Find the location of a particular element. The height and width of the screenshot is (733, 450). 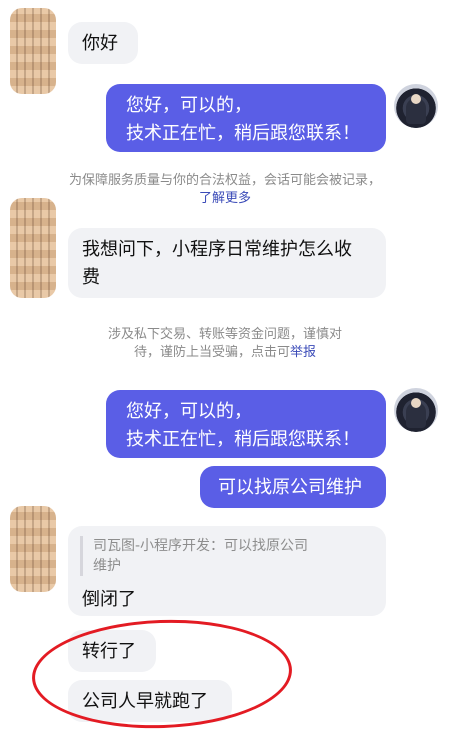

quote-text: 司瓦图-小程序开发：可以找原公司 is located at coordinates (201, 546).